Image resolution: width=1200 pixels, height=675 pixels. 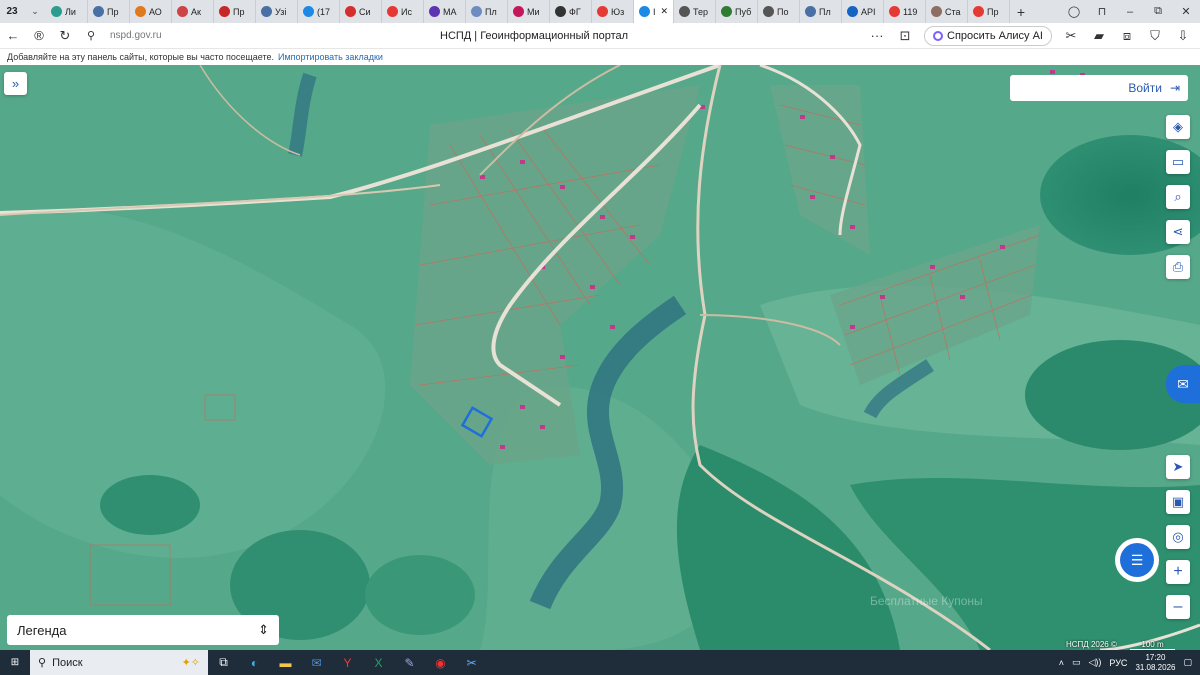 I want to click on feedback-button: ✉, so click(x=1183, y=384).